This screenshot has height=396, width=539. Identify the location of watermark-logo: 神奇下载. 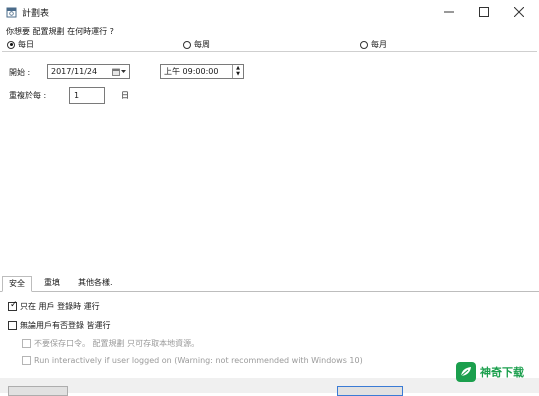
(490, 372).